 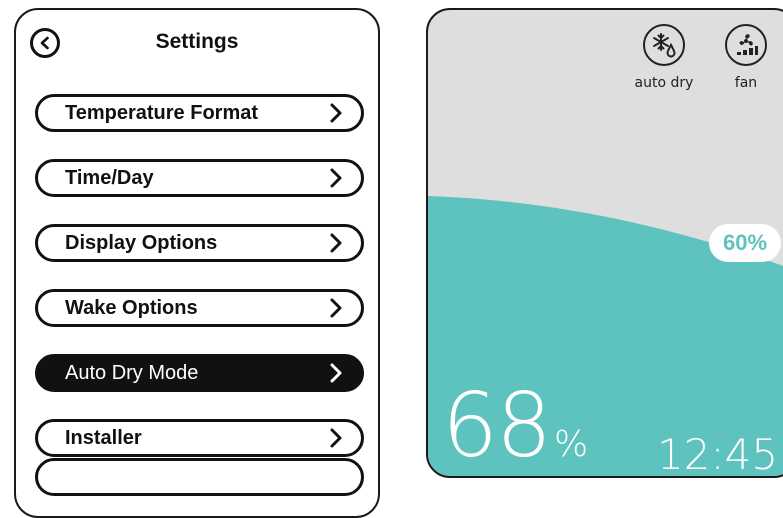 I want to click on menu-item-label: Installer, so click(x=103, y=437).